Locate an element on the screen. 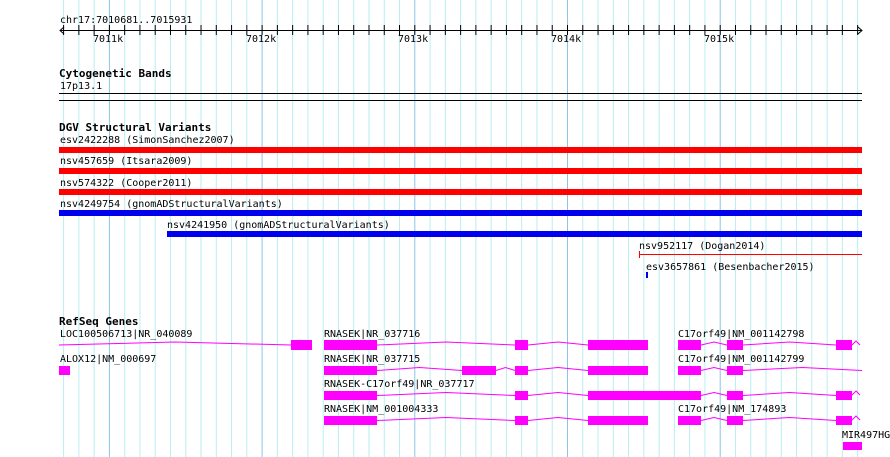 The height and width of the screenshot is (457, 890). gene-label: C17orf49|NM_001142798 is located at coordinates (741, 334).